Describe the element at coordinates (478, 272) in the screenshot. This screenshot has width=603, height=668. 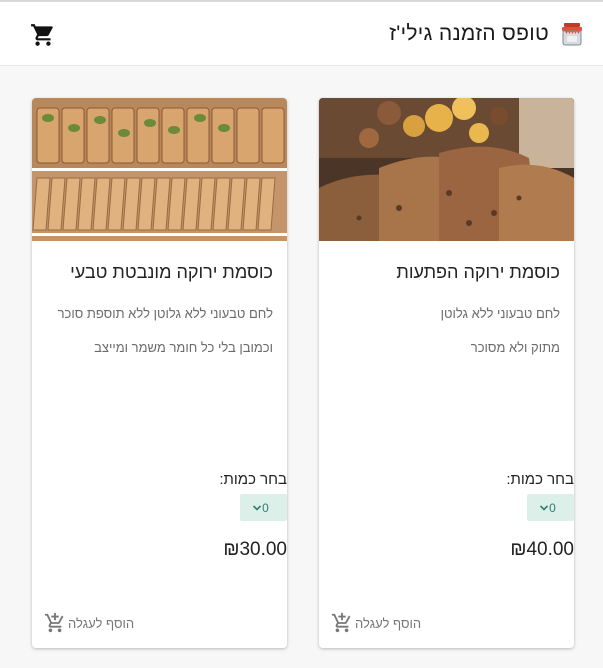
I see `product-title: כוסמת ירוקה הפתעות` at that location.